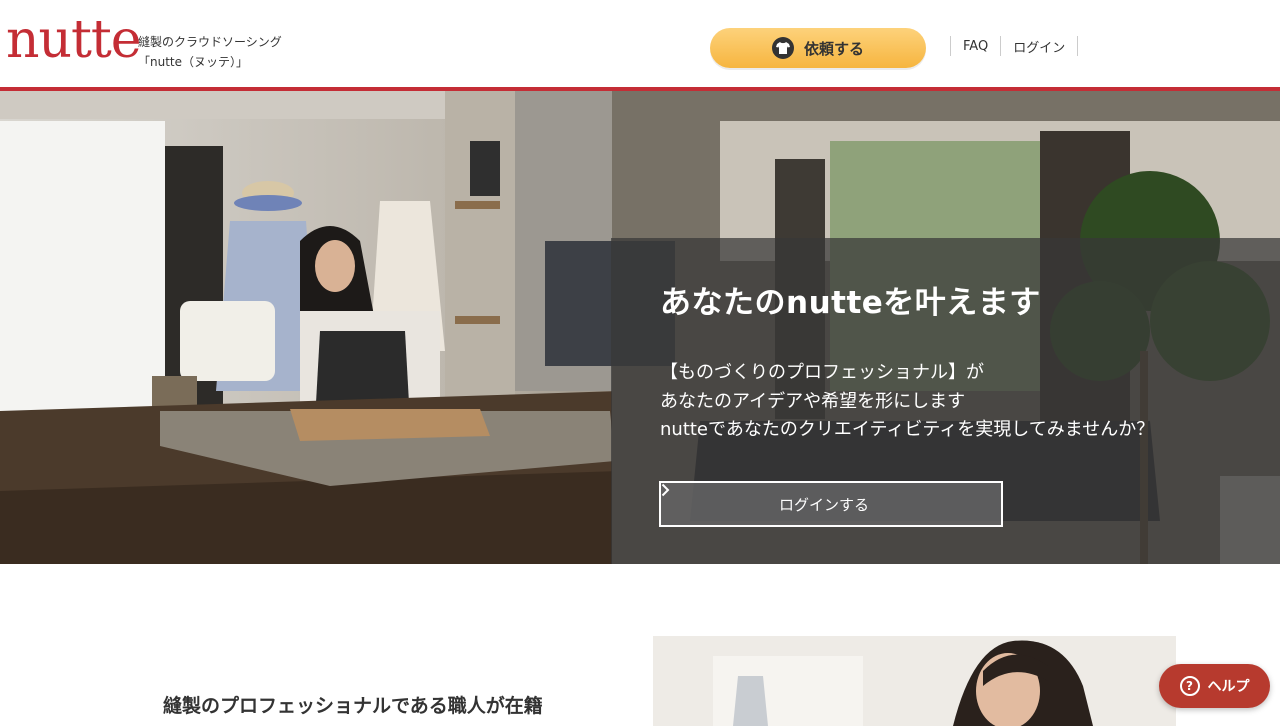 This screenshot has width=1280, height=726. Describe the element at coordinates (1039, 46) in the screenshot. I see `nav-login-link: ログイン` at that location.